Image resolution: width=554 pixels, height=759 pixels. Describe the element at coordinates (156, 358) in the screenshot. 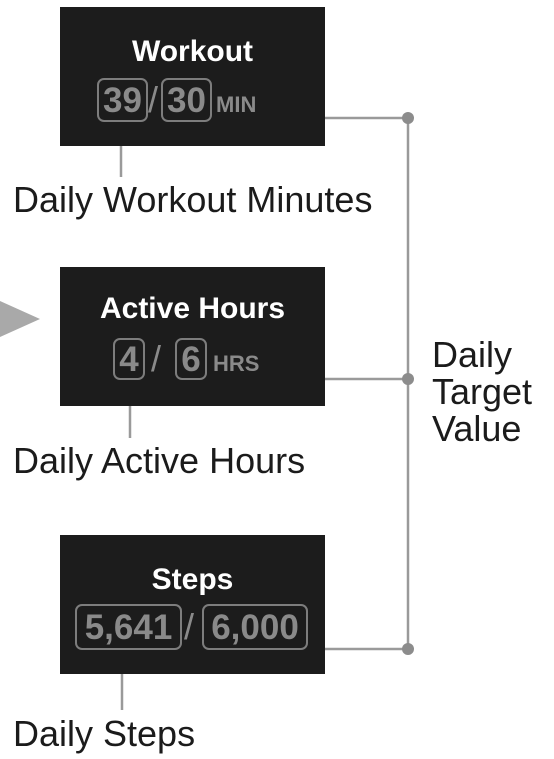

I see `active-hours-slash: /` at that location.